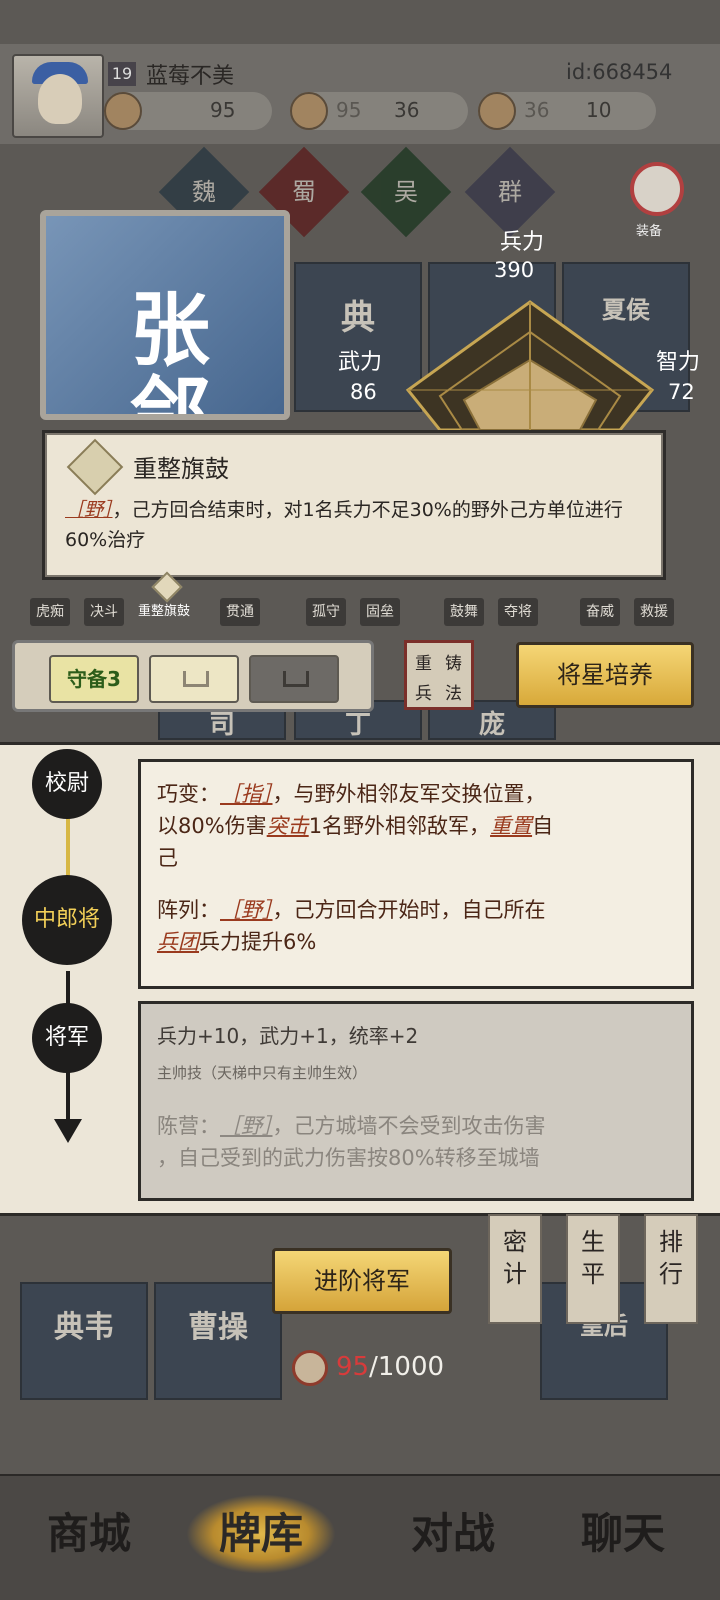 This screenshot has width=720, height=1600. Describe the element at coordinates (68, 1131) in the screenshot. I see `arrow-down-icon` at that location.